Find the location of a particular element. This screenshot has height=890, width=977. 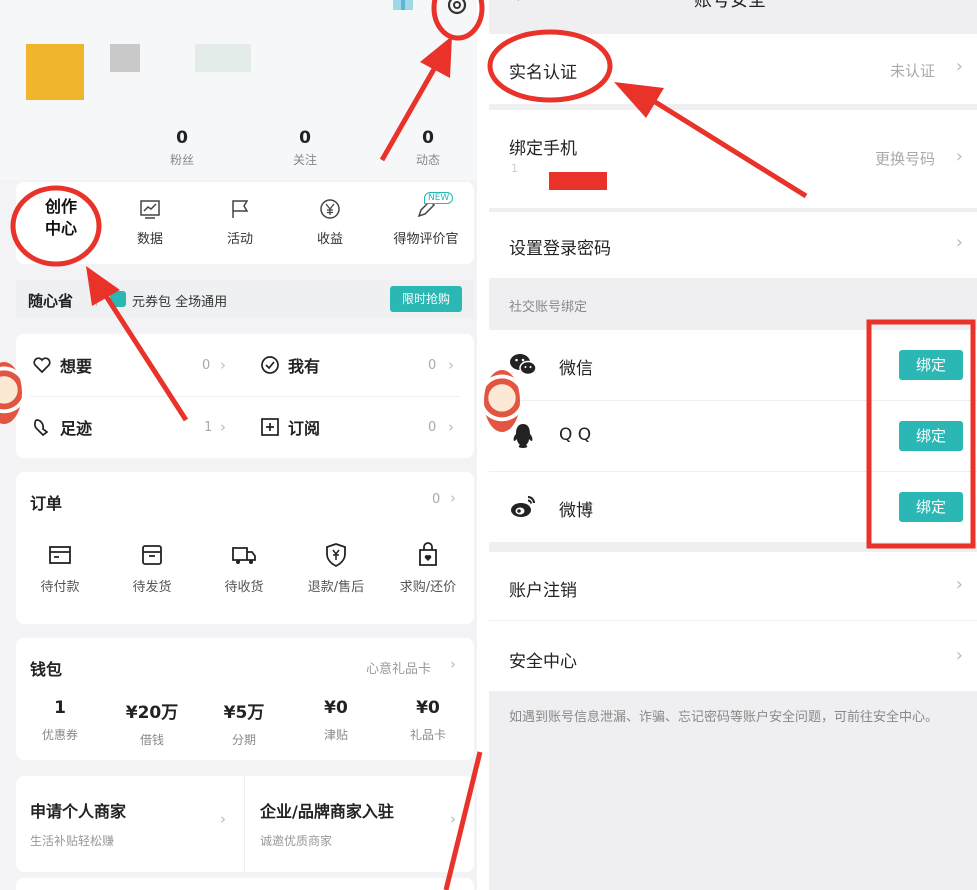

stat-label: 关注 is located at coordinates (304, 160).